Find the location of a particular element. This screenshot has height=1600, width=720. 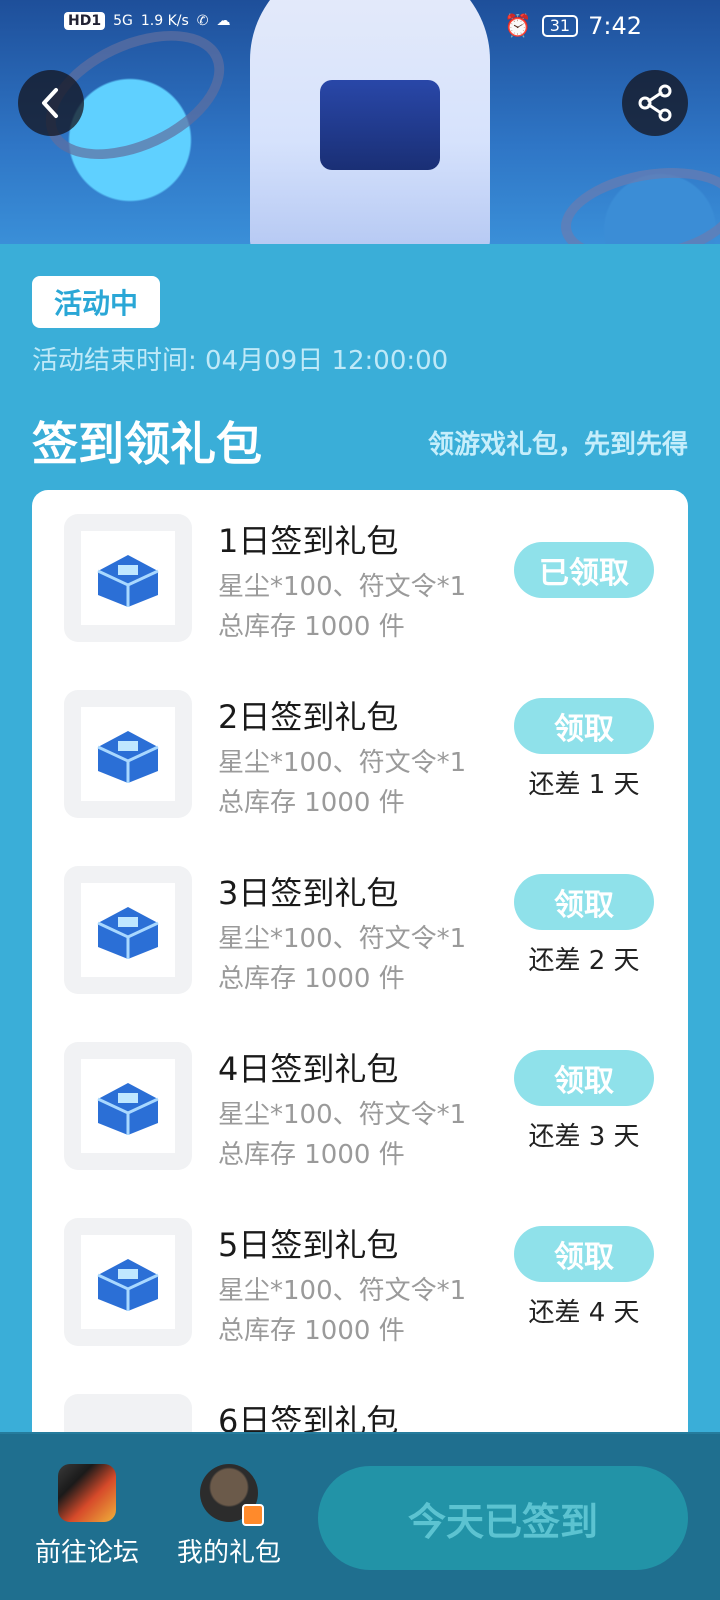

share-icon is located at coordinates (655, 103).